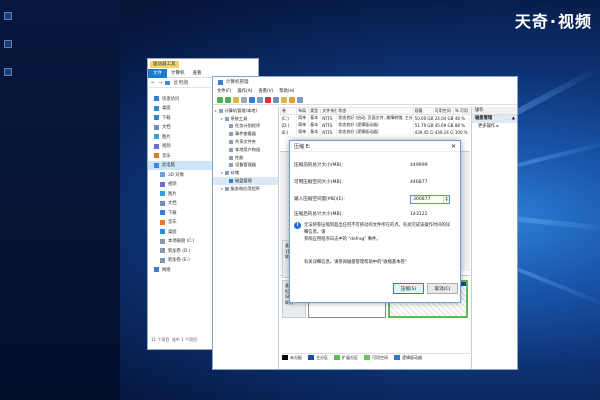  I want to click on tree-node: 本地用户和组, so click(245, 150).